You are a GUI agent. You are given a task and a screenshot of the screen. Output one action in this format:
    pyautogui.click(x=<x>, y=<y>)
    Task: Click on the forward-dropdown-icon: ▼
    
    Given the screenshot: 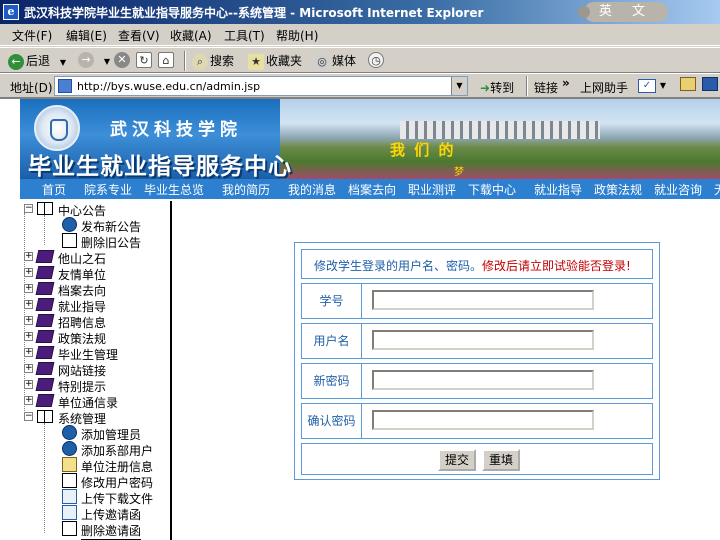 What is the action you would take?
    pyautogui.click(x=107, y=61)
    